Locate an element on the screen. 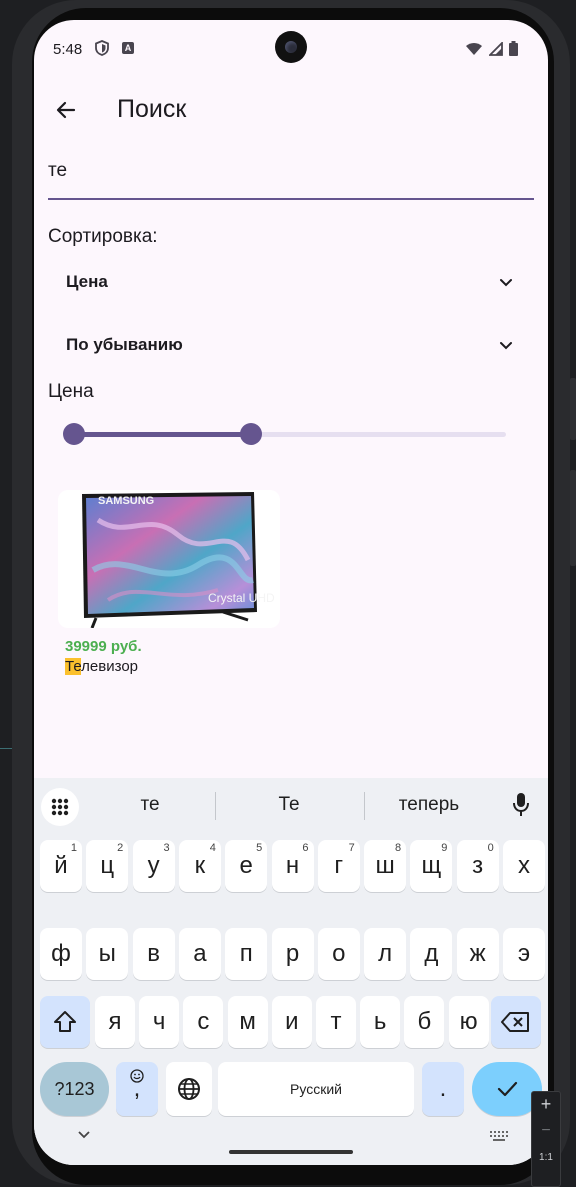 The width and height of the screenshot is (576, 1187). key-label: к is located at coordinates (200, 865).